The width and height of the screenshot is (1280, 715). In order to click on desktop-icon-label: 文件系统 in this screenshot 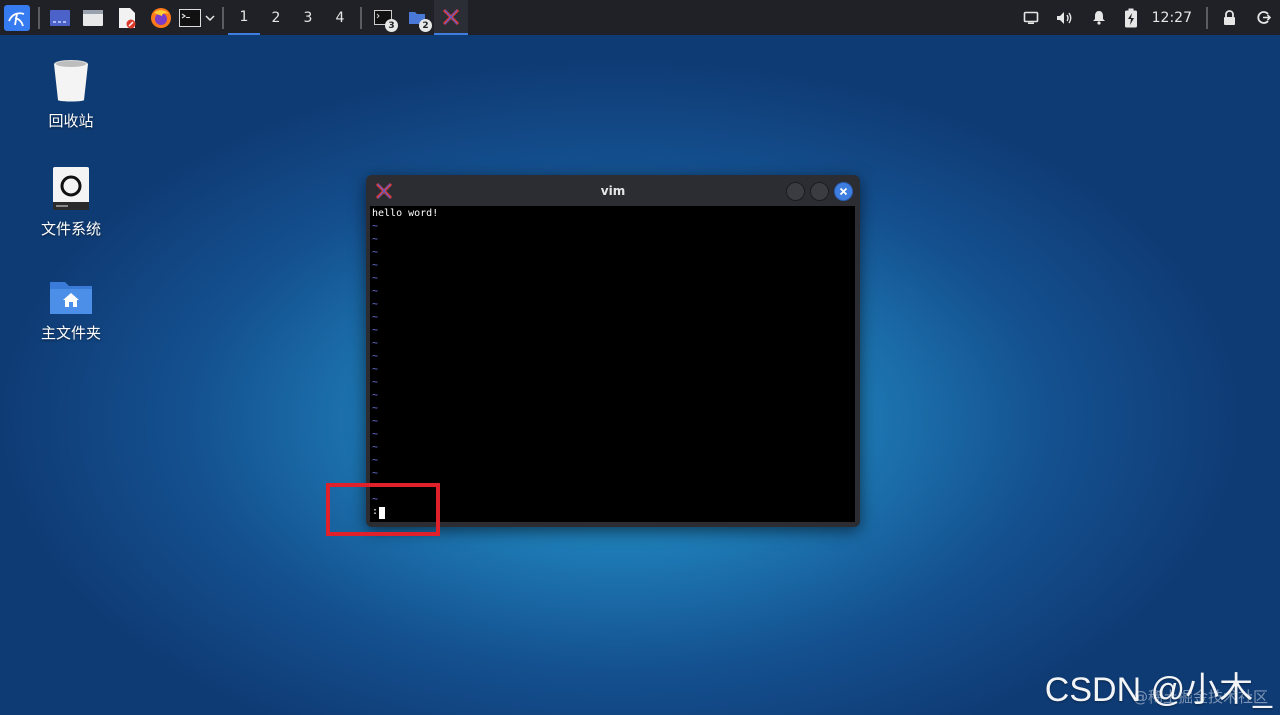, I will do `click(70, 229)`.